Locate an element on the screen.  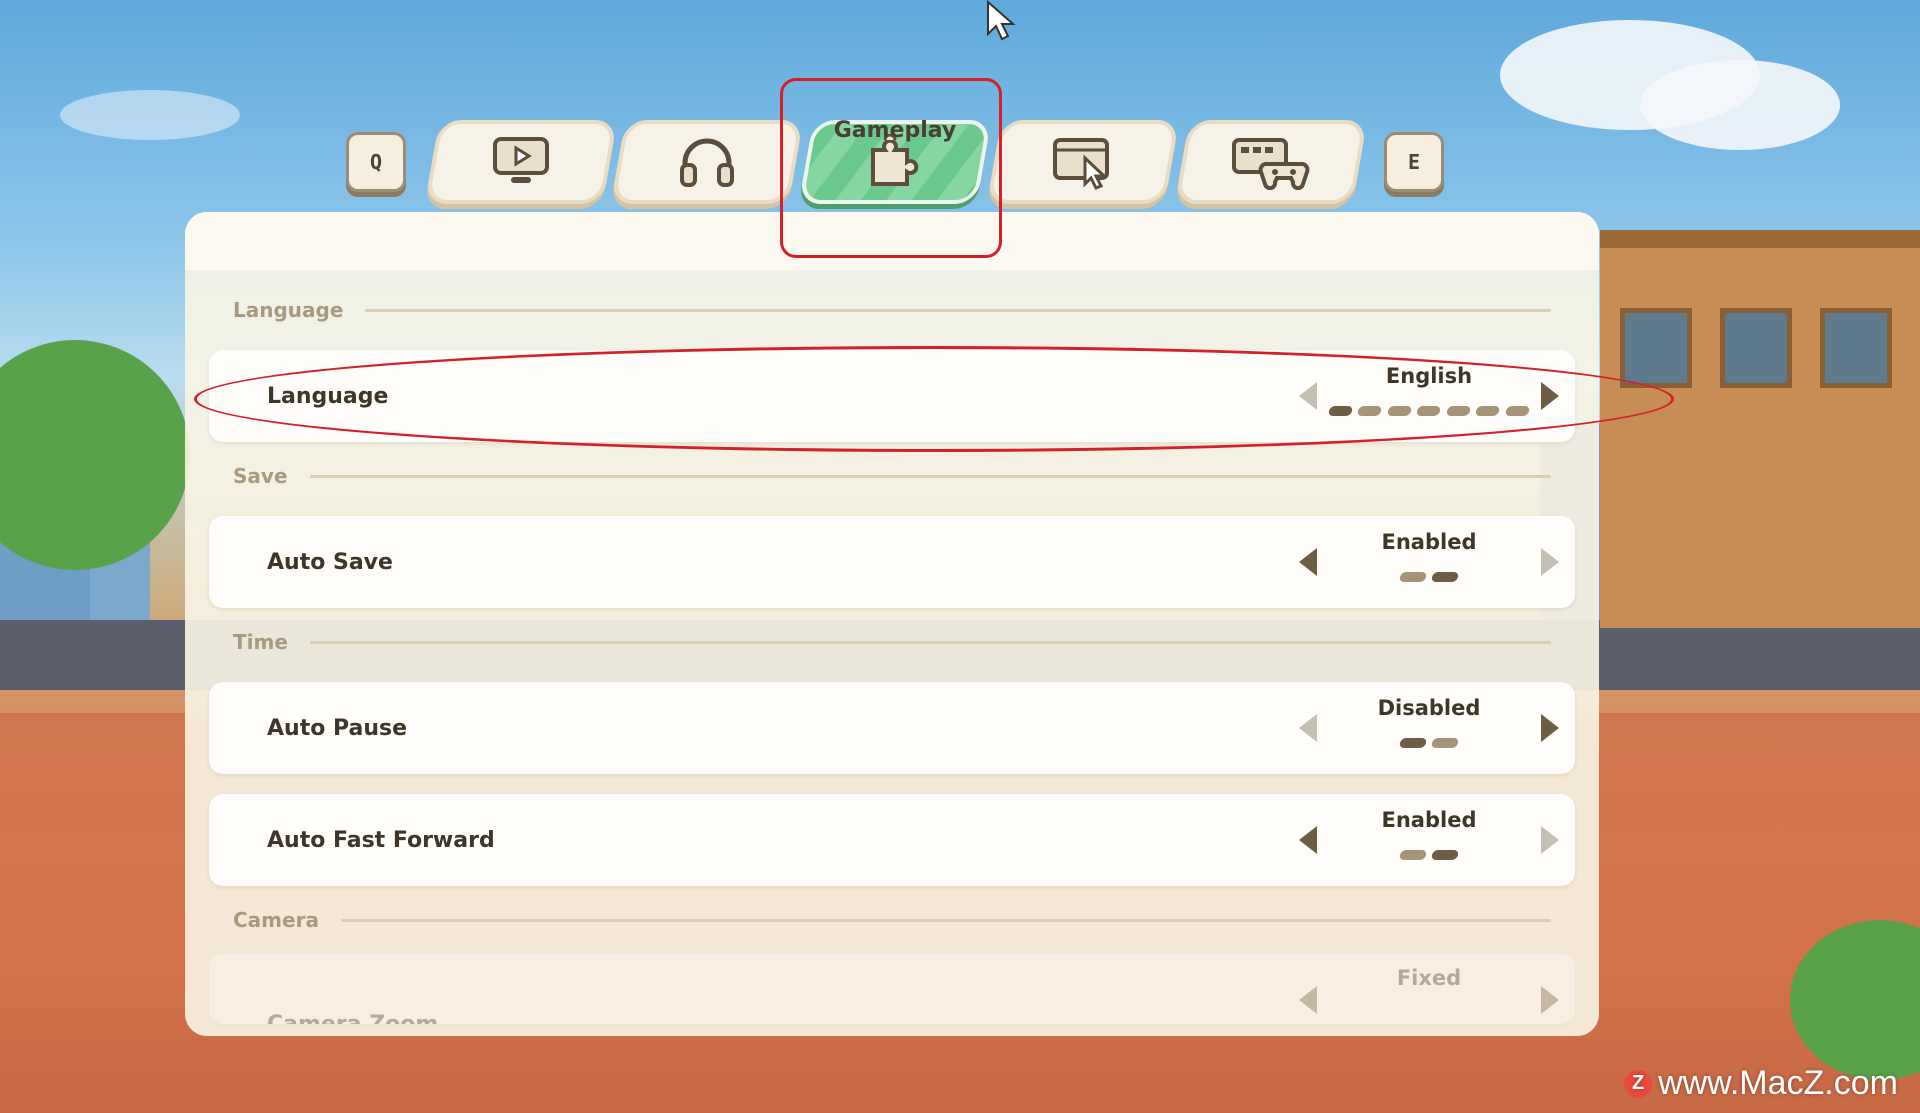
active-tab-label: Gameplay is located at coordinates (895, 130).